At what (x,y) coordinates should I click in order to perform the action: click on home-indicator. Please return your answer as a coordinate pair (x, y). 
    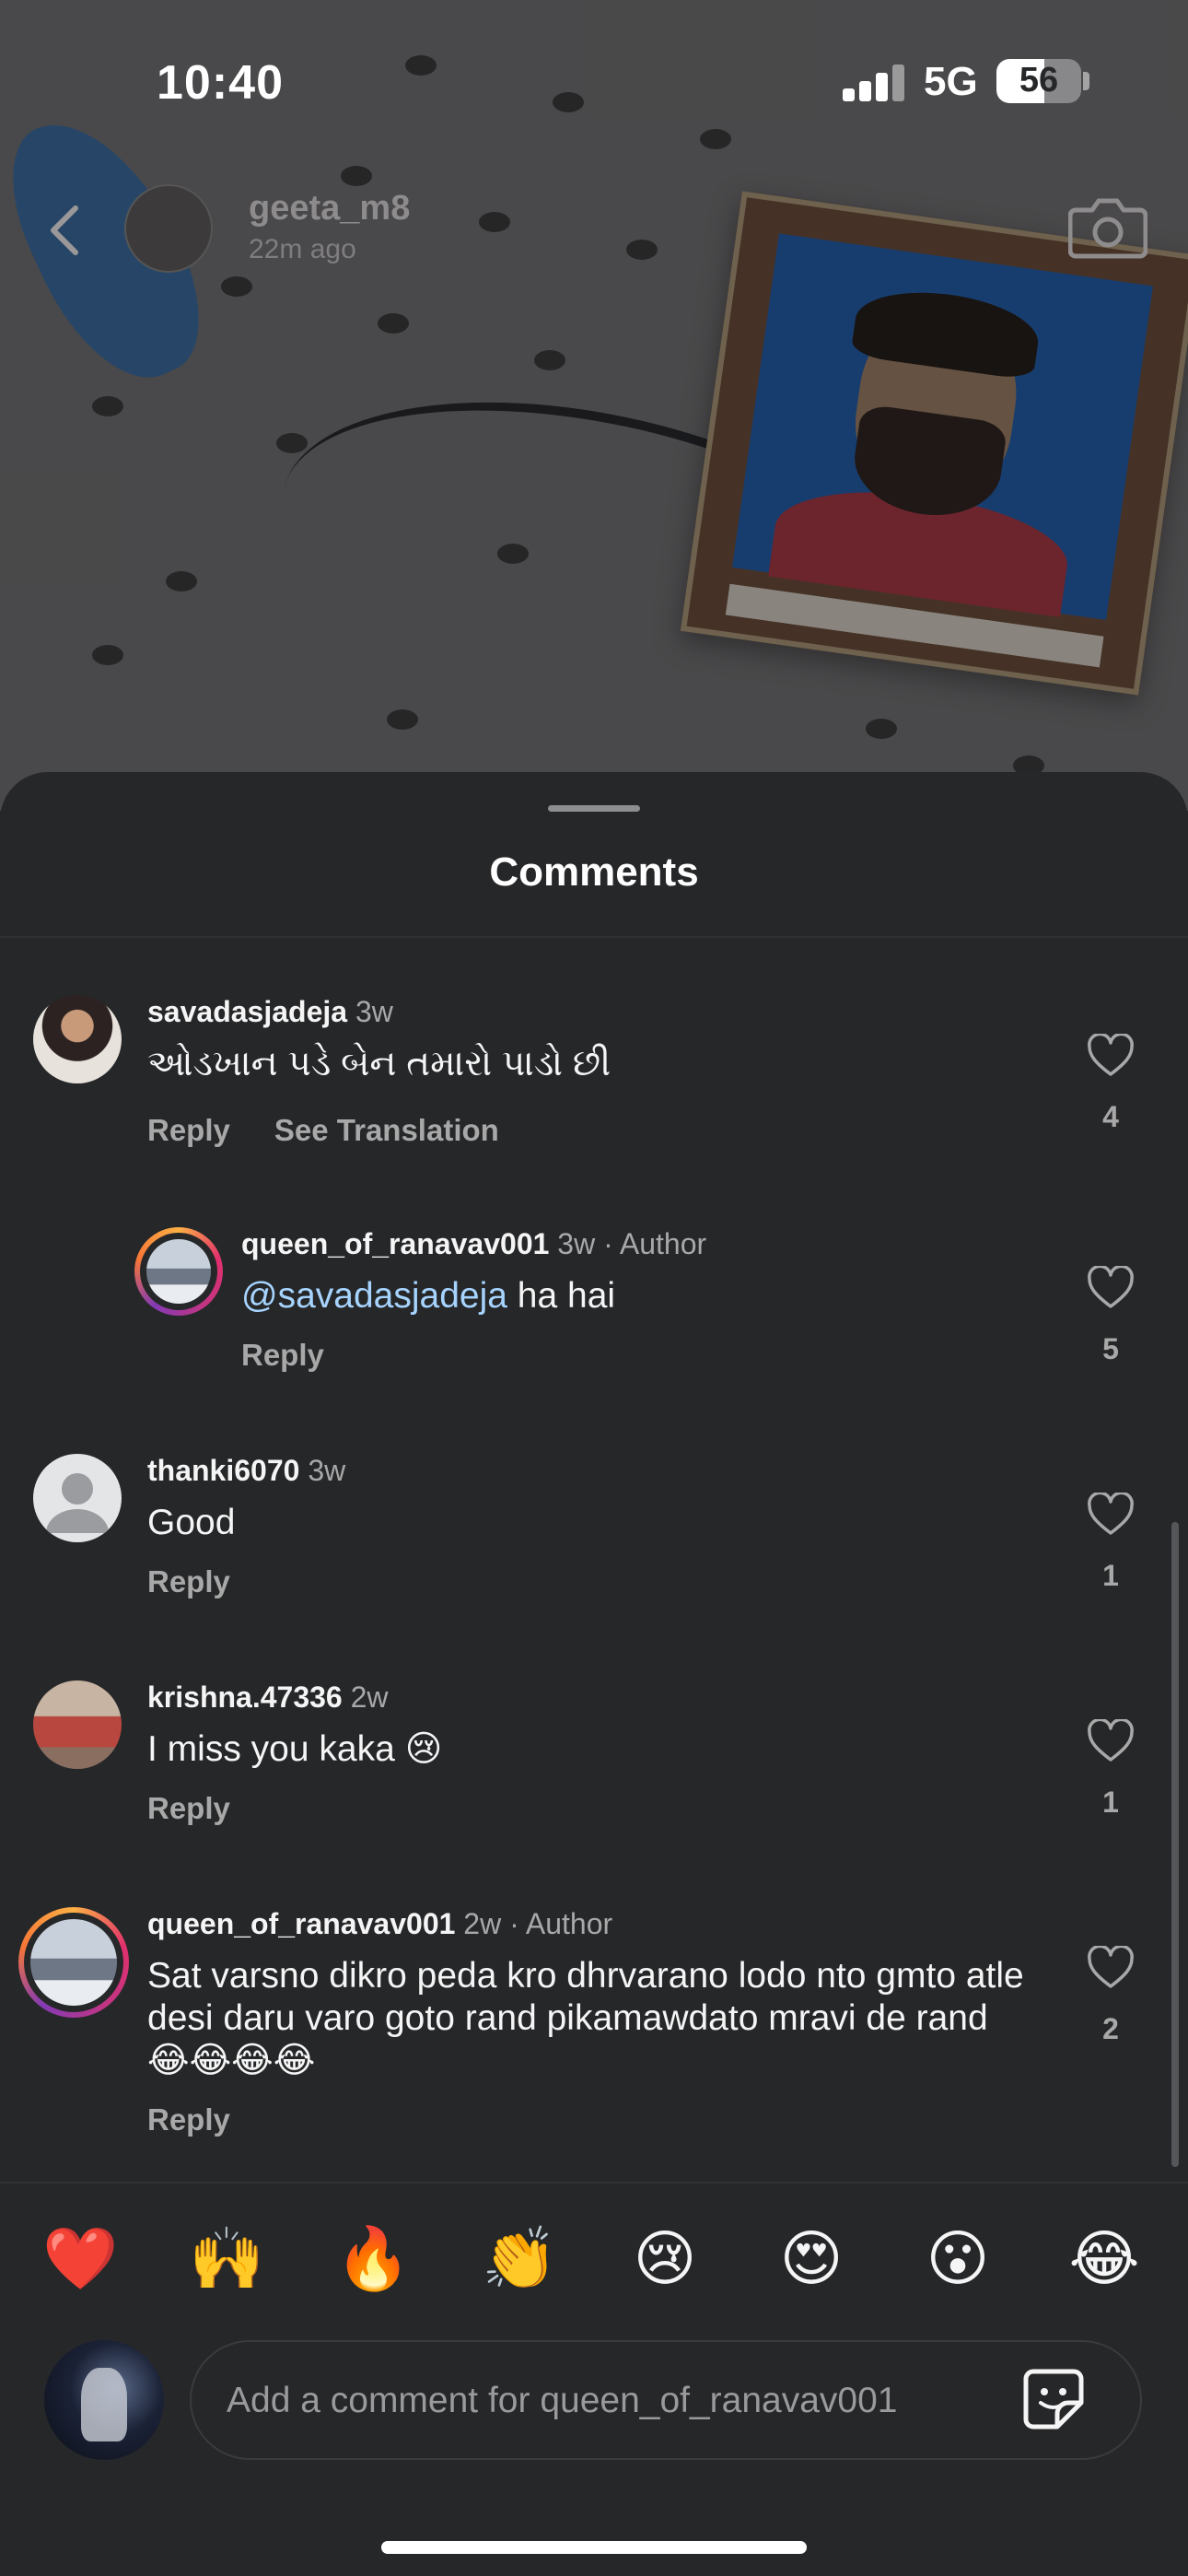
    Looking at the image, I should click on (594, 2547).